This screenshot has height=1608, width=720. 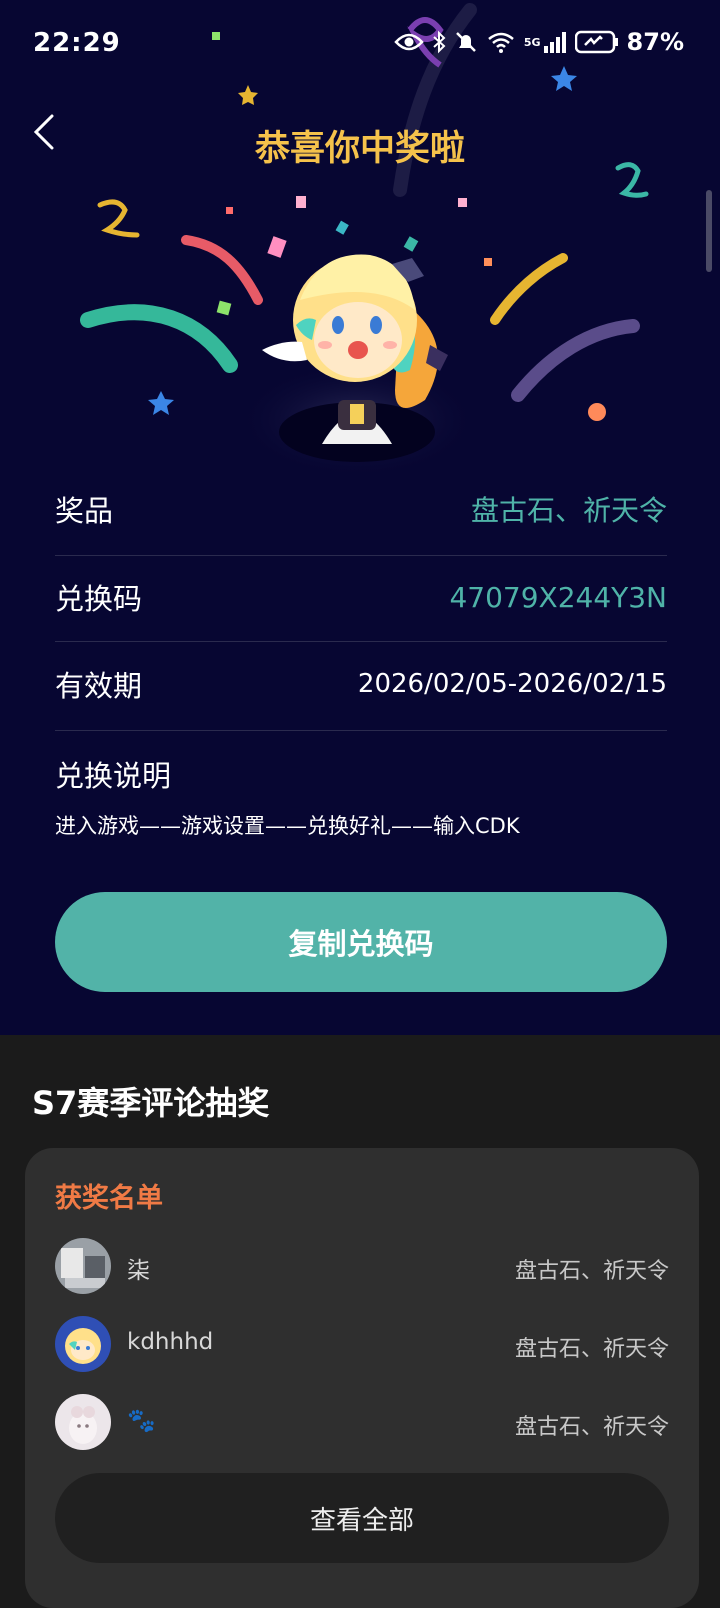 I want to click on copy-code-button: 复制兑换码, so click(x=361, y=942).